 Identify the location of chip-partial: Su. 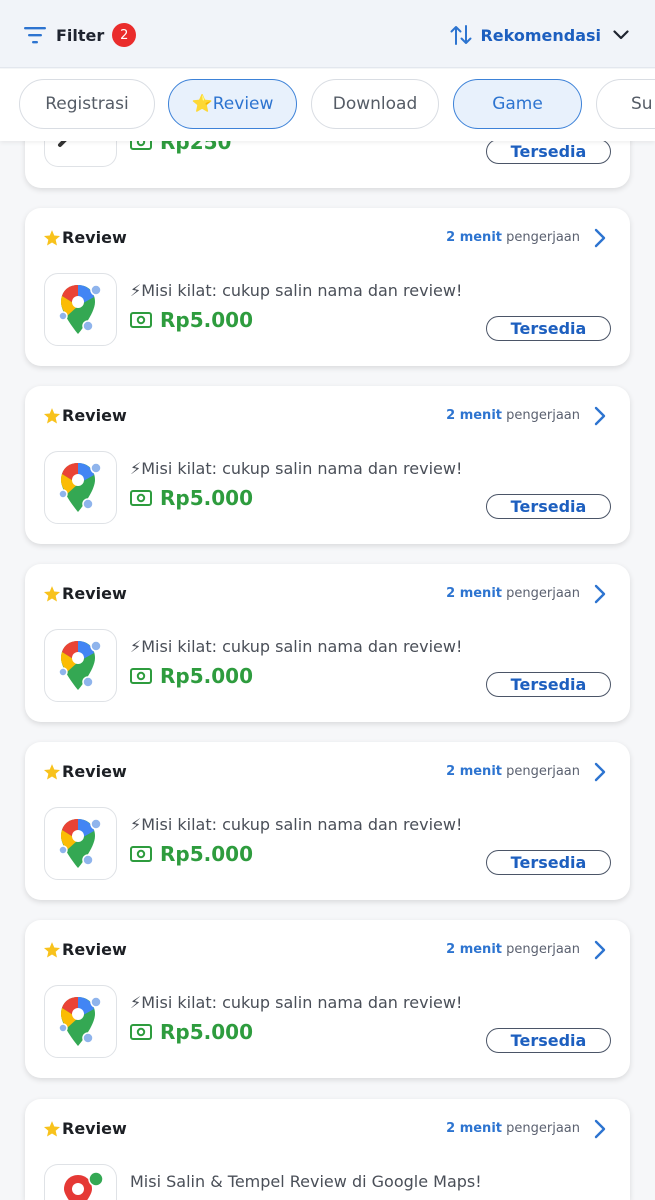
(625, 104).